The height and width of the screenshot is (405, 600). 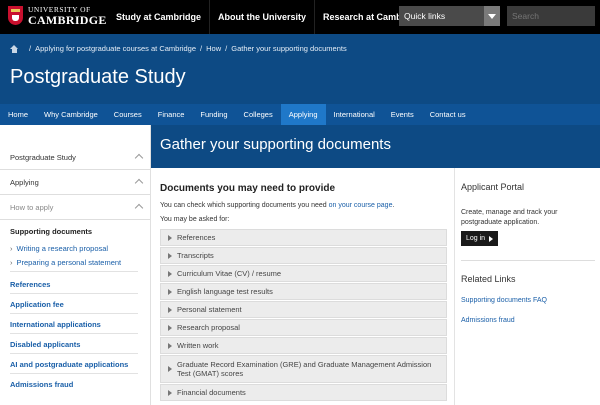 I want to click on quick-links-dropdown: Quick links, so click(x=449, y=16).